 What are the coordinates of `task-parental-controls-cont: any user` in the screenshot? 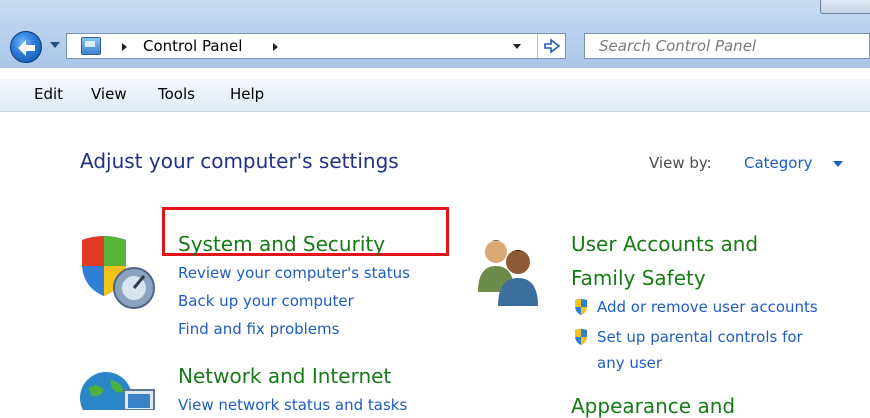 It's located at (629, 363).